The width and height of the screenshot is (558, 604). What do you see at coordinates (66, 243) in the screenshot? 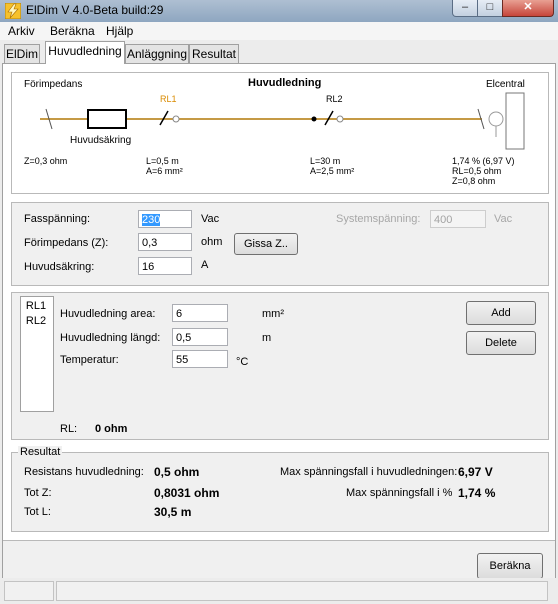
I see `forimpedans-label: Förimpedans (Z):` at bounding box center [66, 243].